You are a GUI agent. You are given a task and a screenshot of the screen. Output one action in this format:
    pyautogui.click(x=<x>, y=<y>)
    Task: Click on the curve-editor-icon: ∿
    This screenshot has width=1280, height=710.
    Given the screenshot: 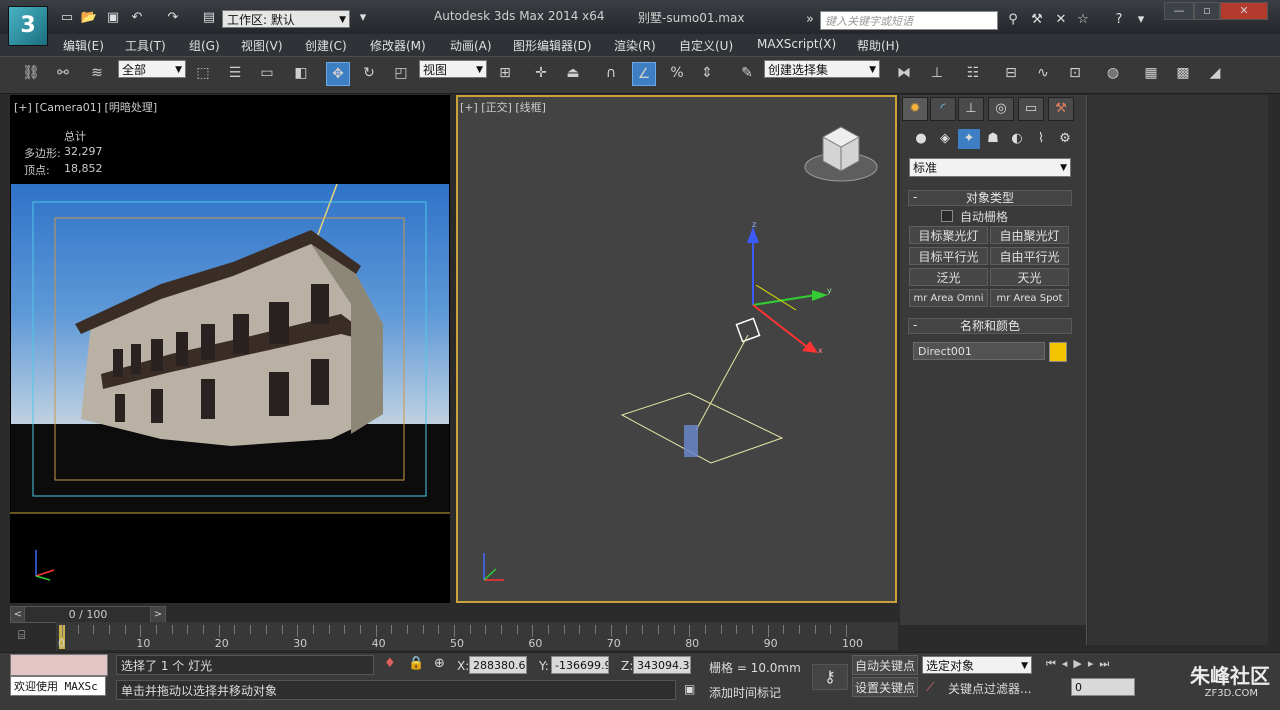 What is the action you would take?
    pyautogui.click(x=1043, y=73)
    